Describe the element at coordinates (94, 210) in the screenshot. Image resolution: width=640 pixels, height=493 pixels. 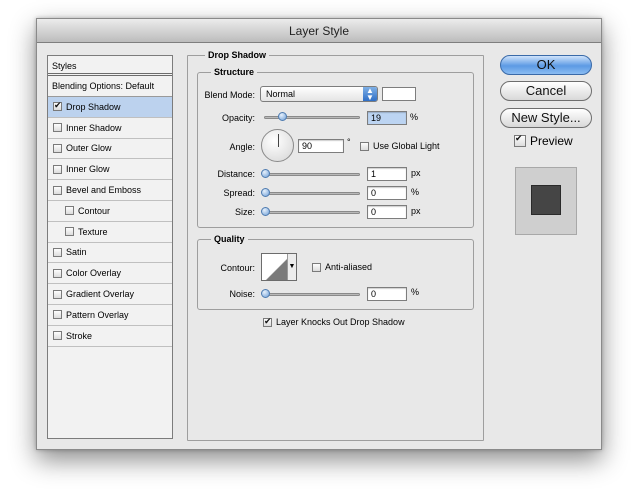
I see `style-item-label: Contour` at that location.